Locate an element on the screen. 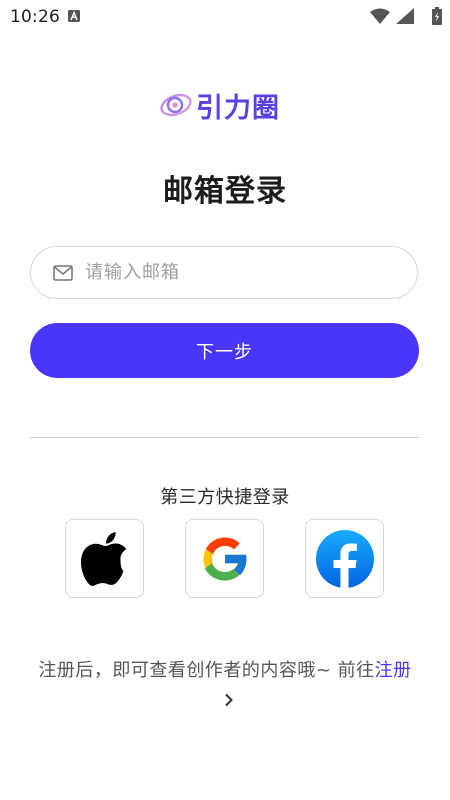  apple-login-button is located at coordinates (104, 558).